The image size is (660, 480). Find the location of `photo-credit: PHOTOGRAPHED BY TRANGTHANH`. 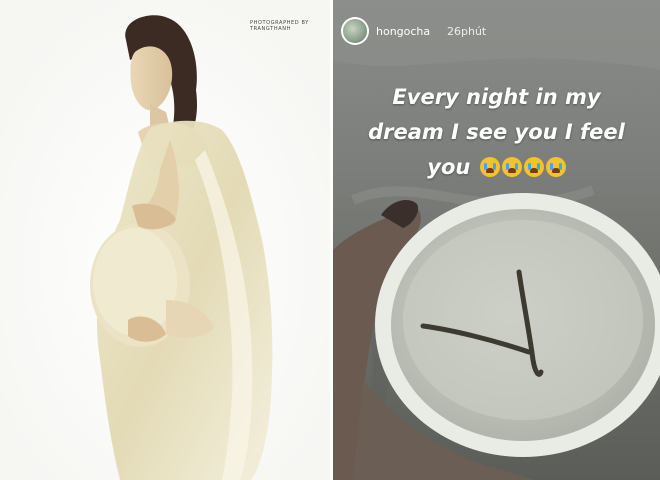

photo-credit: PHOTOGRAPHED BY TRANGTHANH is located at coordinates (279, 26).